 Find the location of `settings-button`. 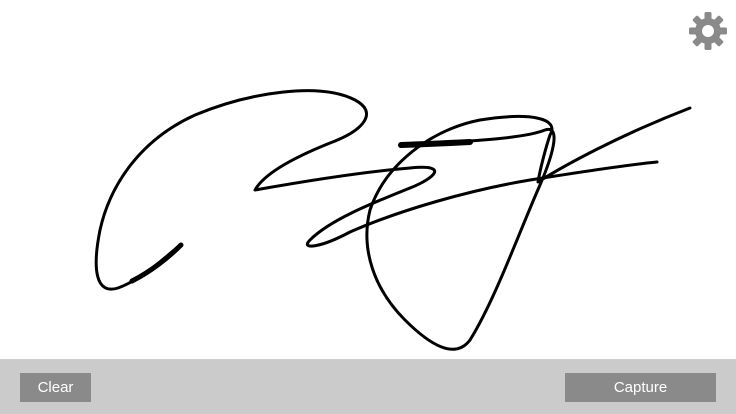

settings-button is located at coordinates (708, 31).